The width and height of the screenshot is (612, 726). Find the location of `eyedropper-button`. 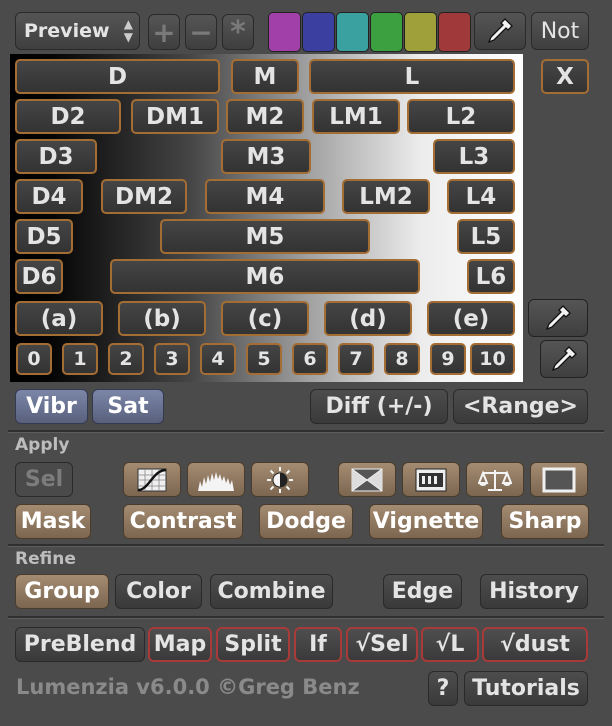

eyedropper-button is located at coordinates (500, 31).